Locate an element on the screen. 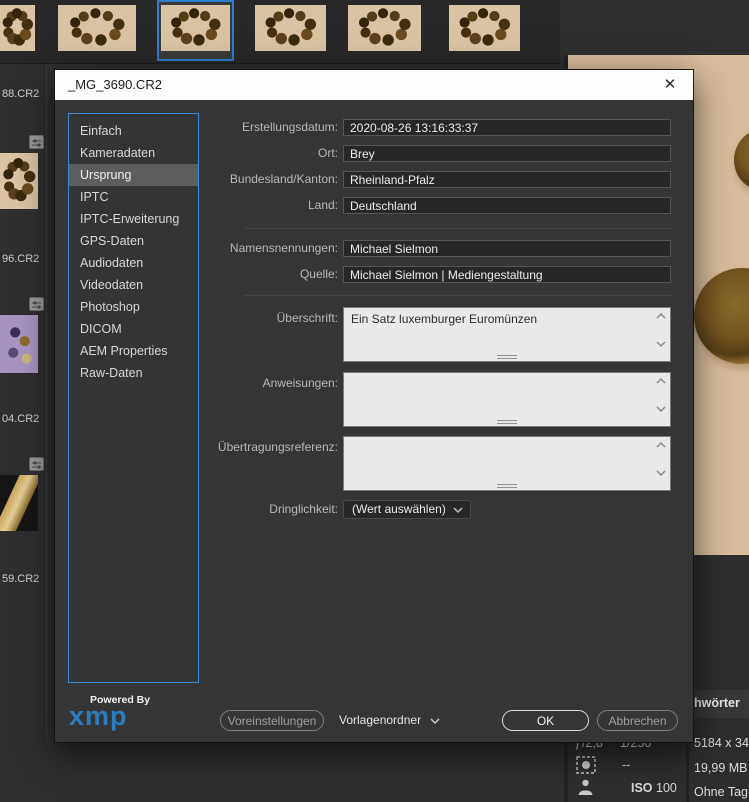 The width and height of the screenshot is (749, 802). dringlichkeit-dropdown: (Wert auswählen) is located at coordinates (407, 509).